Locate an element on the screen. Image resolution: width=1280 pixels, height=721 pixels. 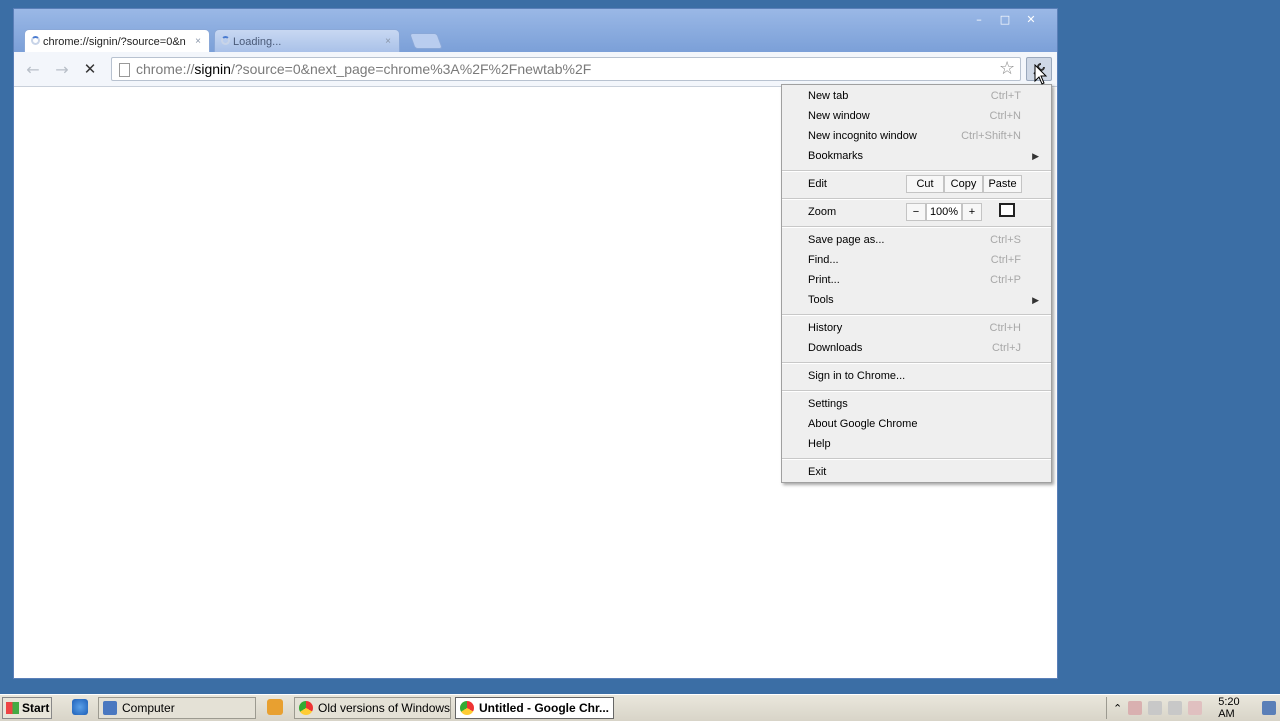
fullscreen-icon is located at coordinates (1007, 210).